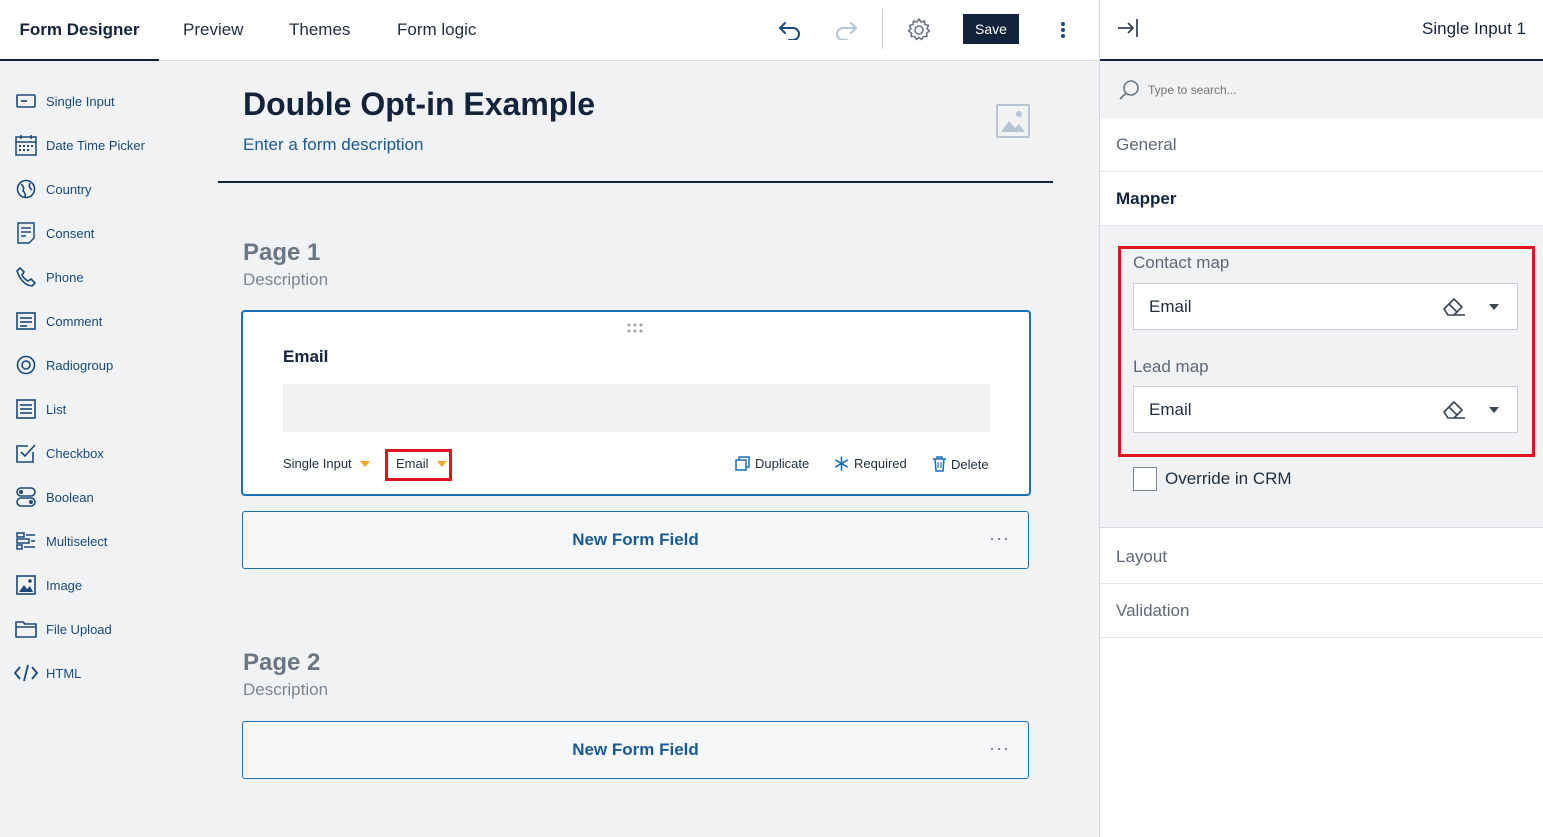 The width and height of the screenshot is (1543, 837). What do you see at coordinates (281, 253) in the screenshot?
I see `page-1-title: Page 1` at bounding box center [281, 253].